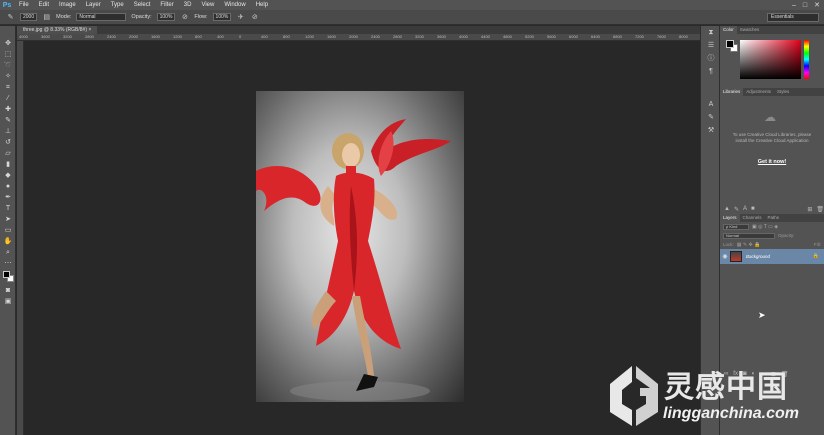  I want to click on panel-foreground-swatch, so click(730, 44).